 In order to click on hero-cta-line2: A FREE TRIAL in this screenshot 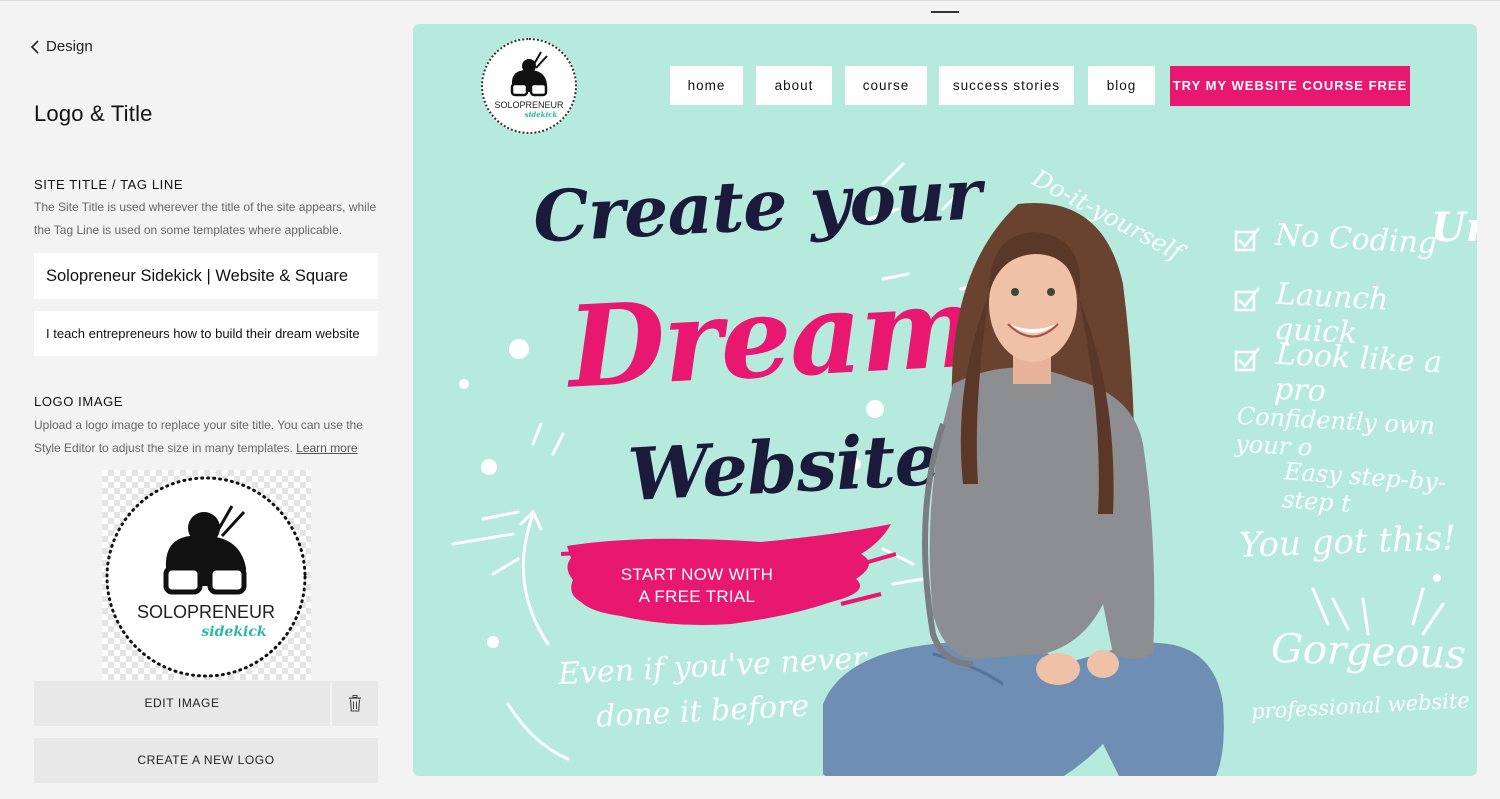, I will do `click(697, 596)`.